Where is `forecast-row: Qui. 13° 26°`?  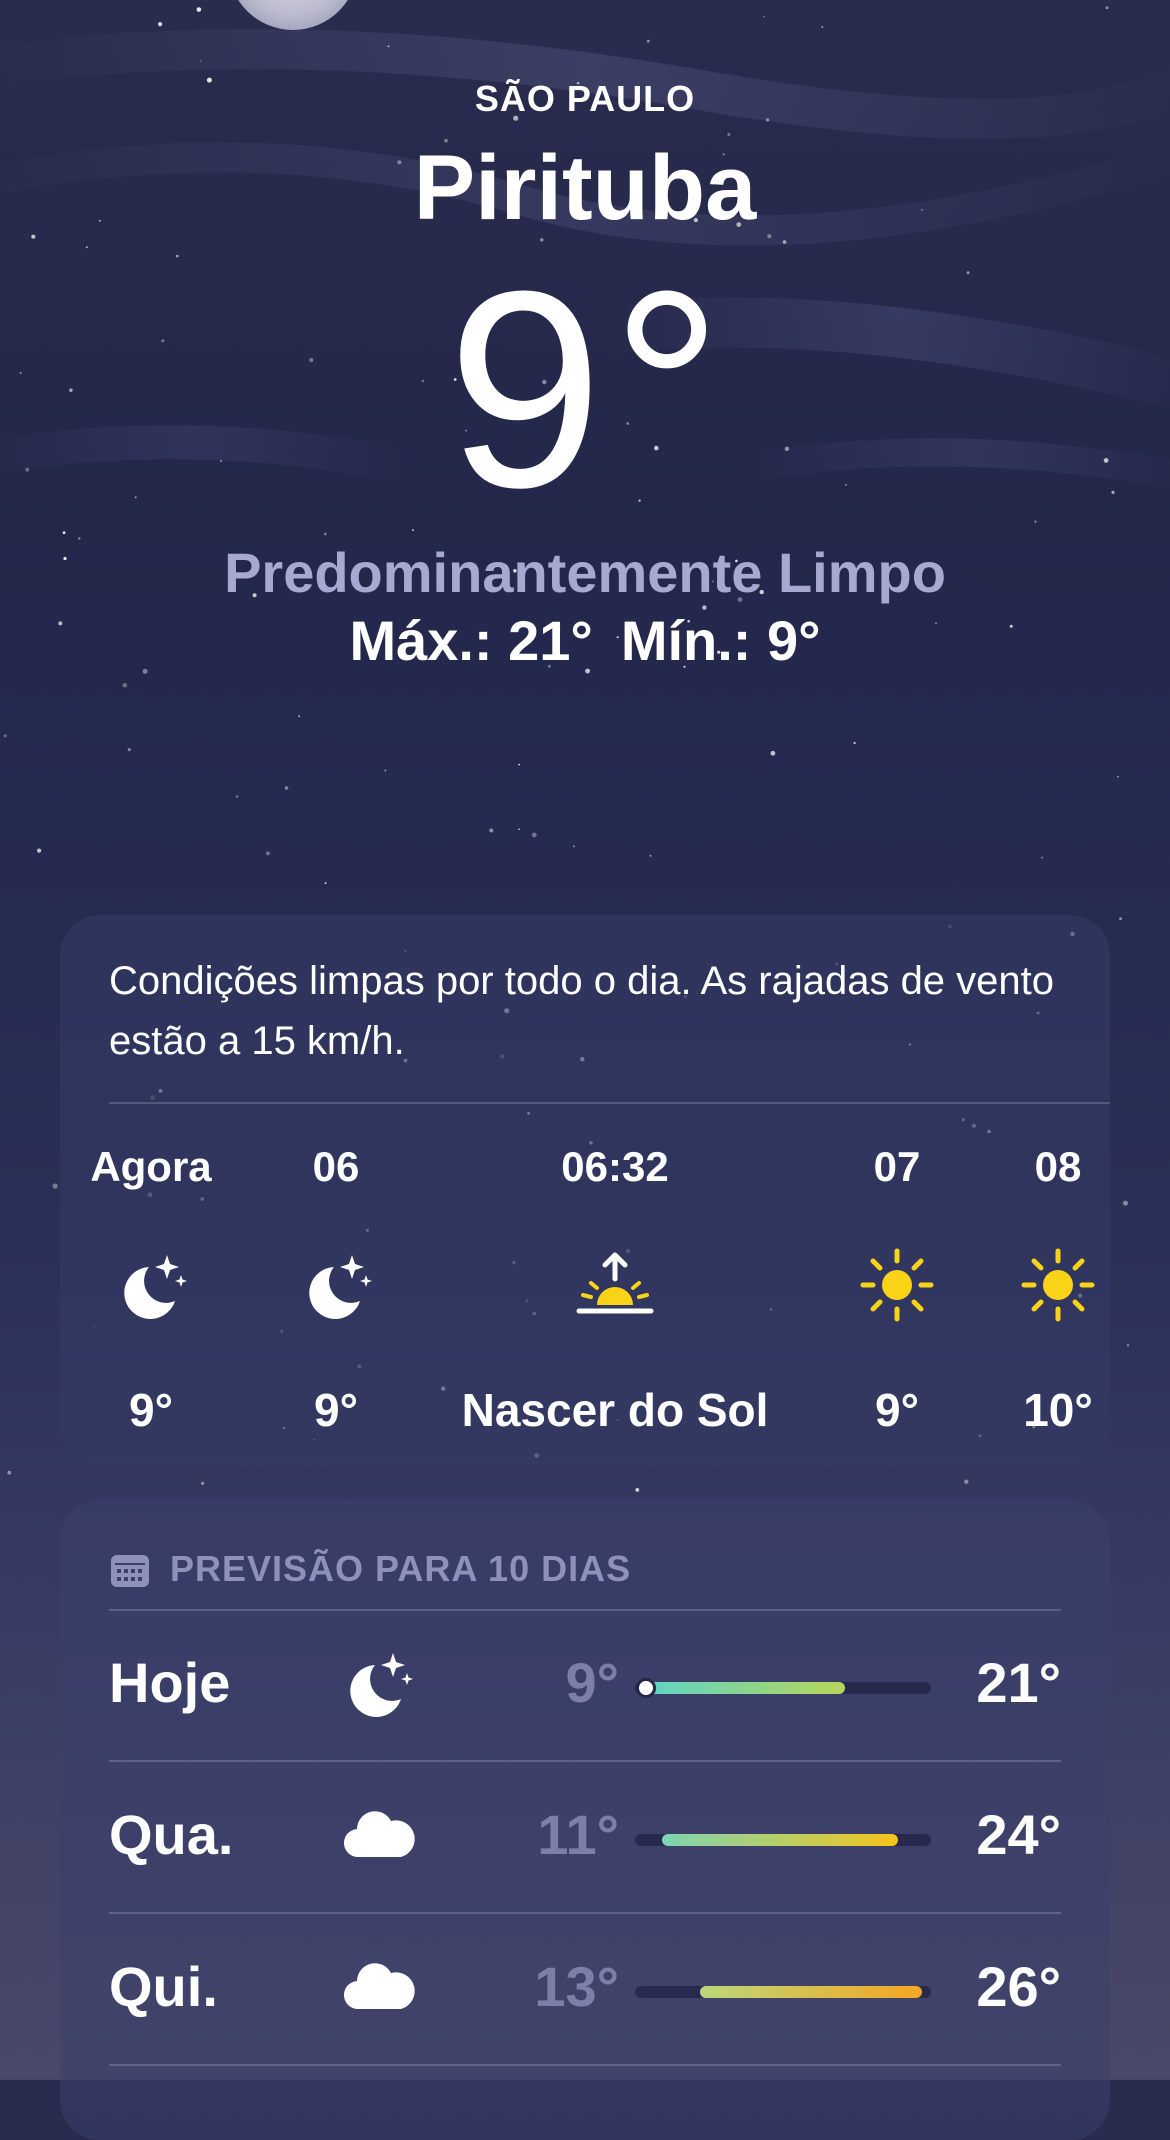 forecast-row: Qui. 13° 26° is located at coordinates (585, 1989).